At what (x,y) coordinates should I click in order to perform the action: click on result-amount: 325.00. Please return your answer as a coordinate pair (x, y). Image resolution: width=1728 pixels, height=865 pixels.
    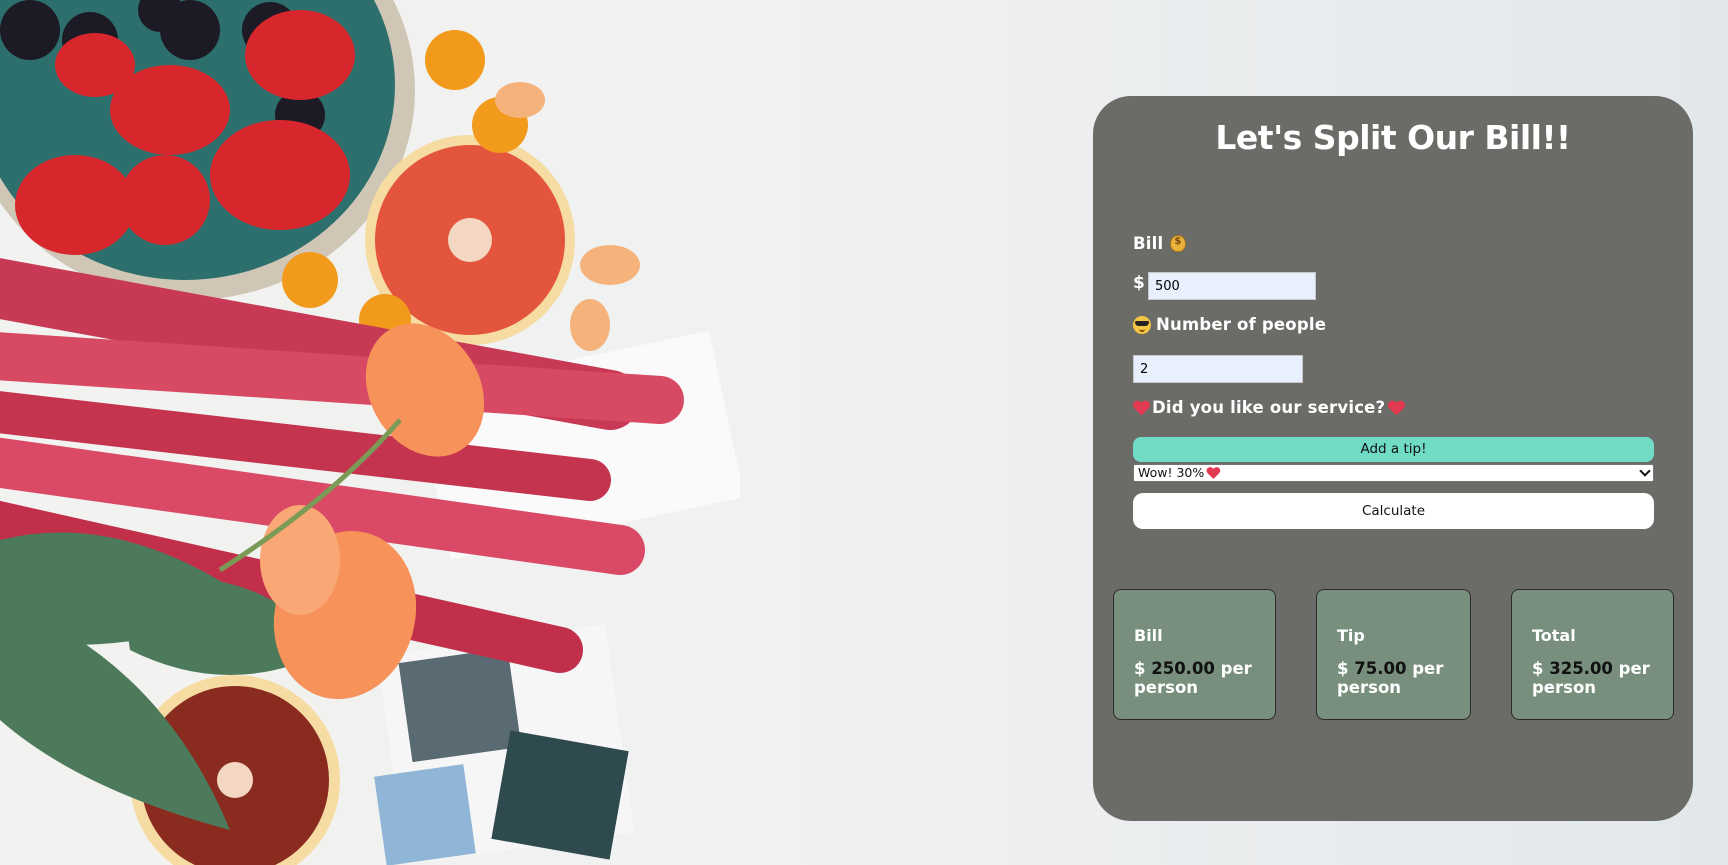
    Looking at the image, I should click on (1581, 668).